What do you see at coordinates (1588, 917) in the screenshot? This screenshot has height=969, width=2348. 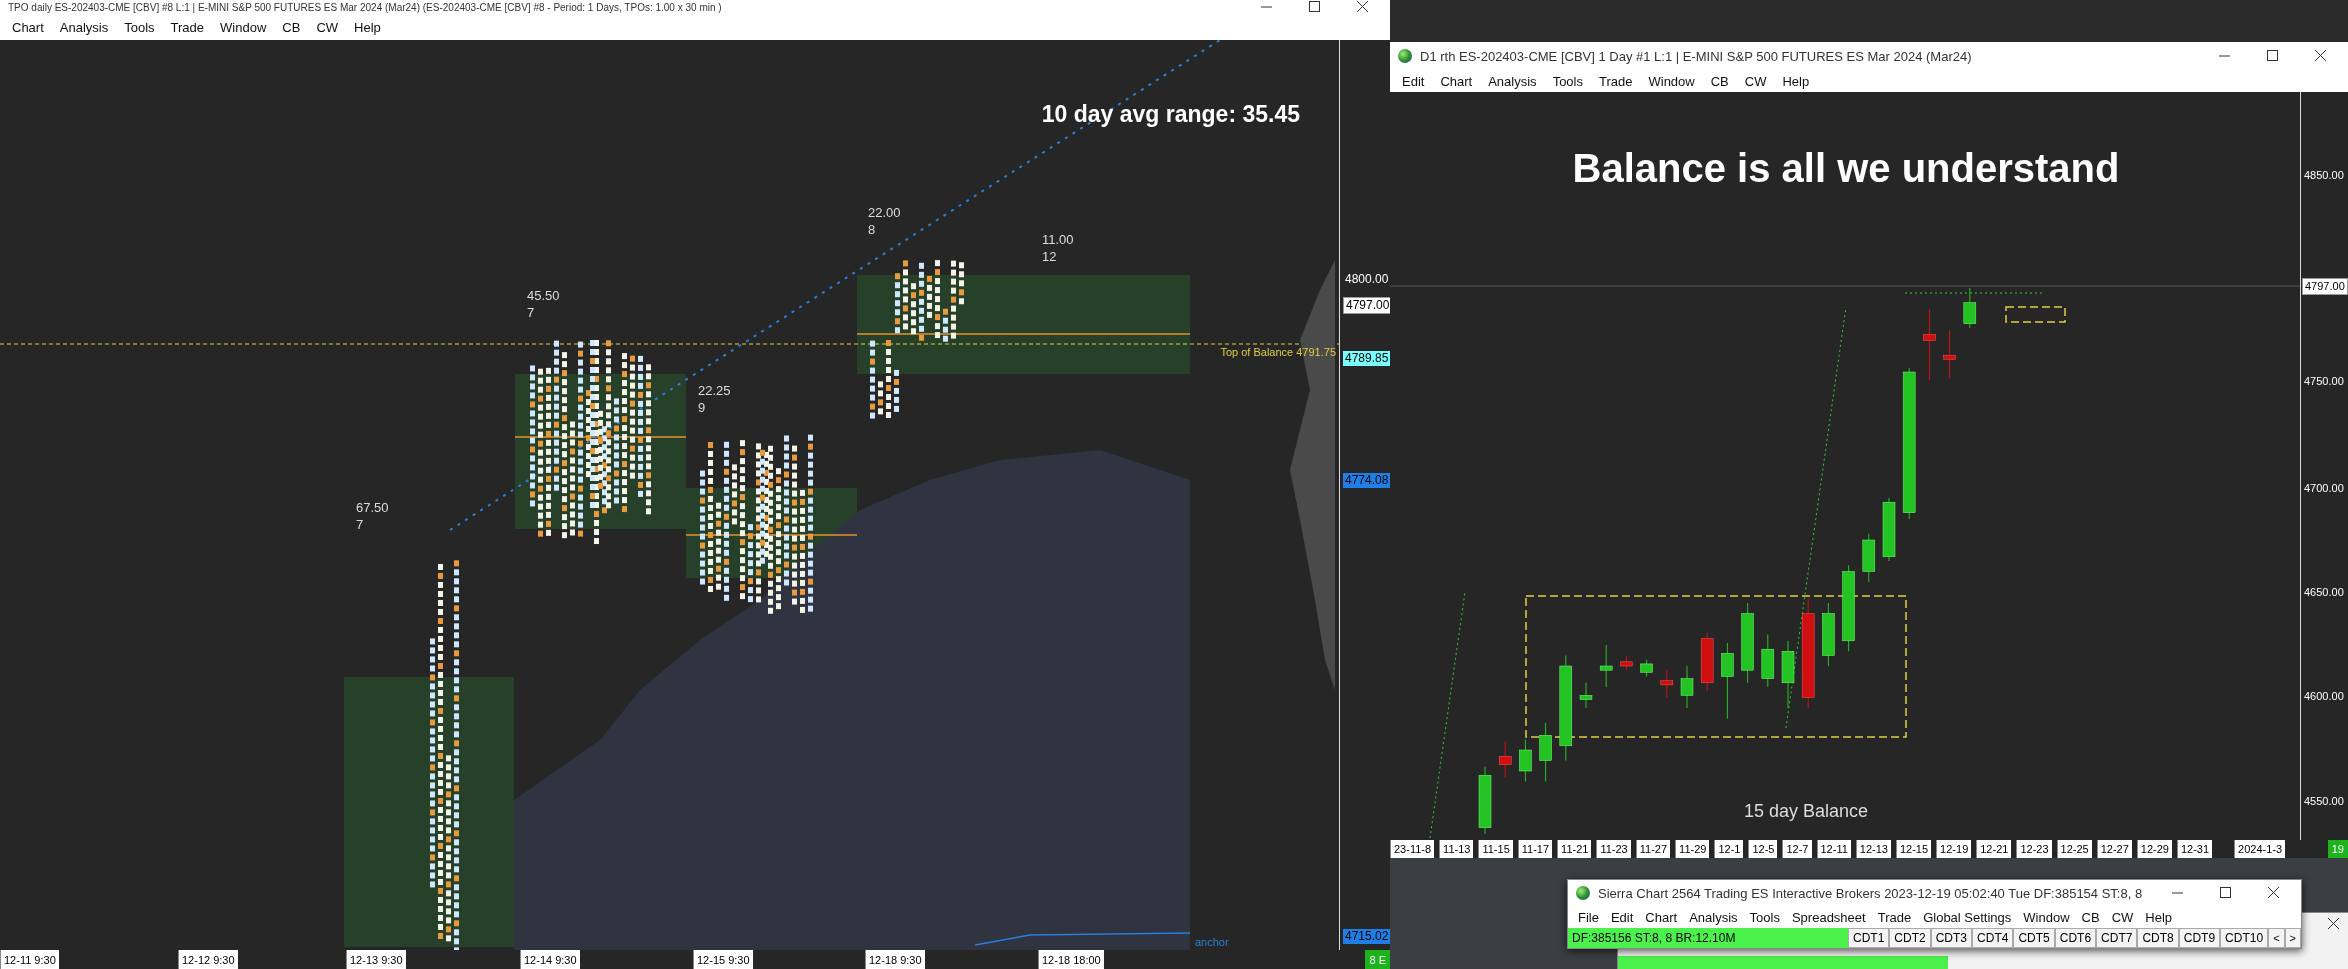 I see `menu-item: File` at bounding box center [1588, 917].